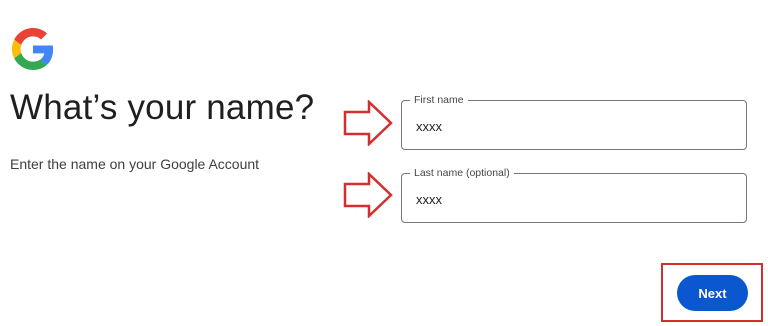  What do you see at coordinates (712, 293) in the screenshot?
I see `next-button: Next` at bounding box center [712, 293].